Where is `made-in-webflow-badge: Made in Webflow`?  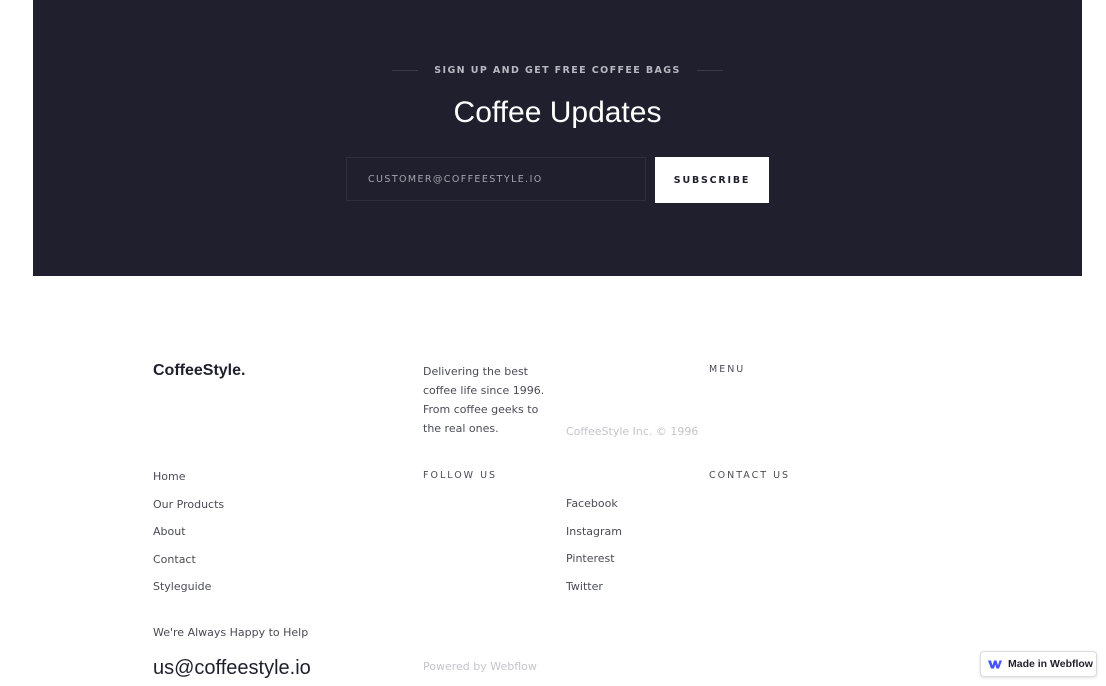 made-in-webflow-badge: Made in Webflow is located at coordinates (1038, 664).